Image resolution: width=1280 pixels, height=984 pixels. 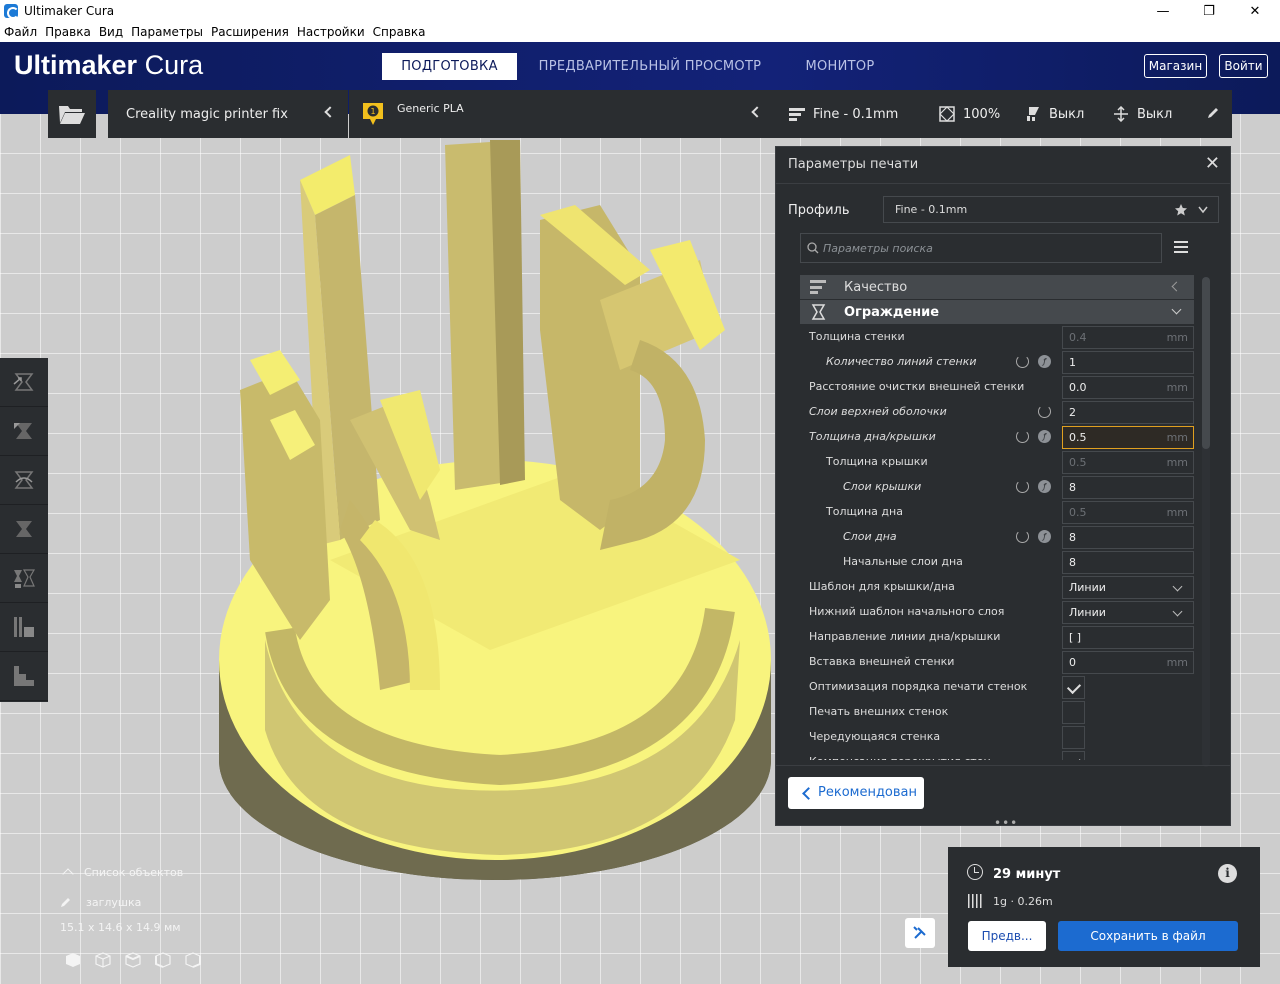 What do you see at coordinates (1175, 66) in the screenshot?
I see `marketplace-button: Магазин` at bounding box center [1175, 66].